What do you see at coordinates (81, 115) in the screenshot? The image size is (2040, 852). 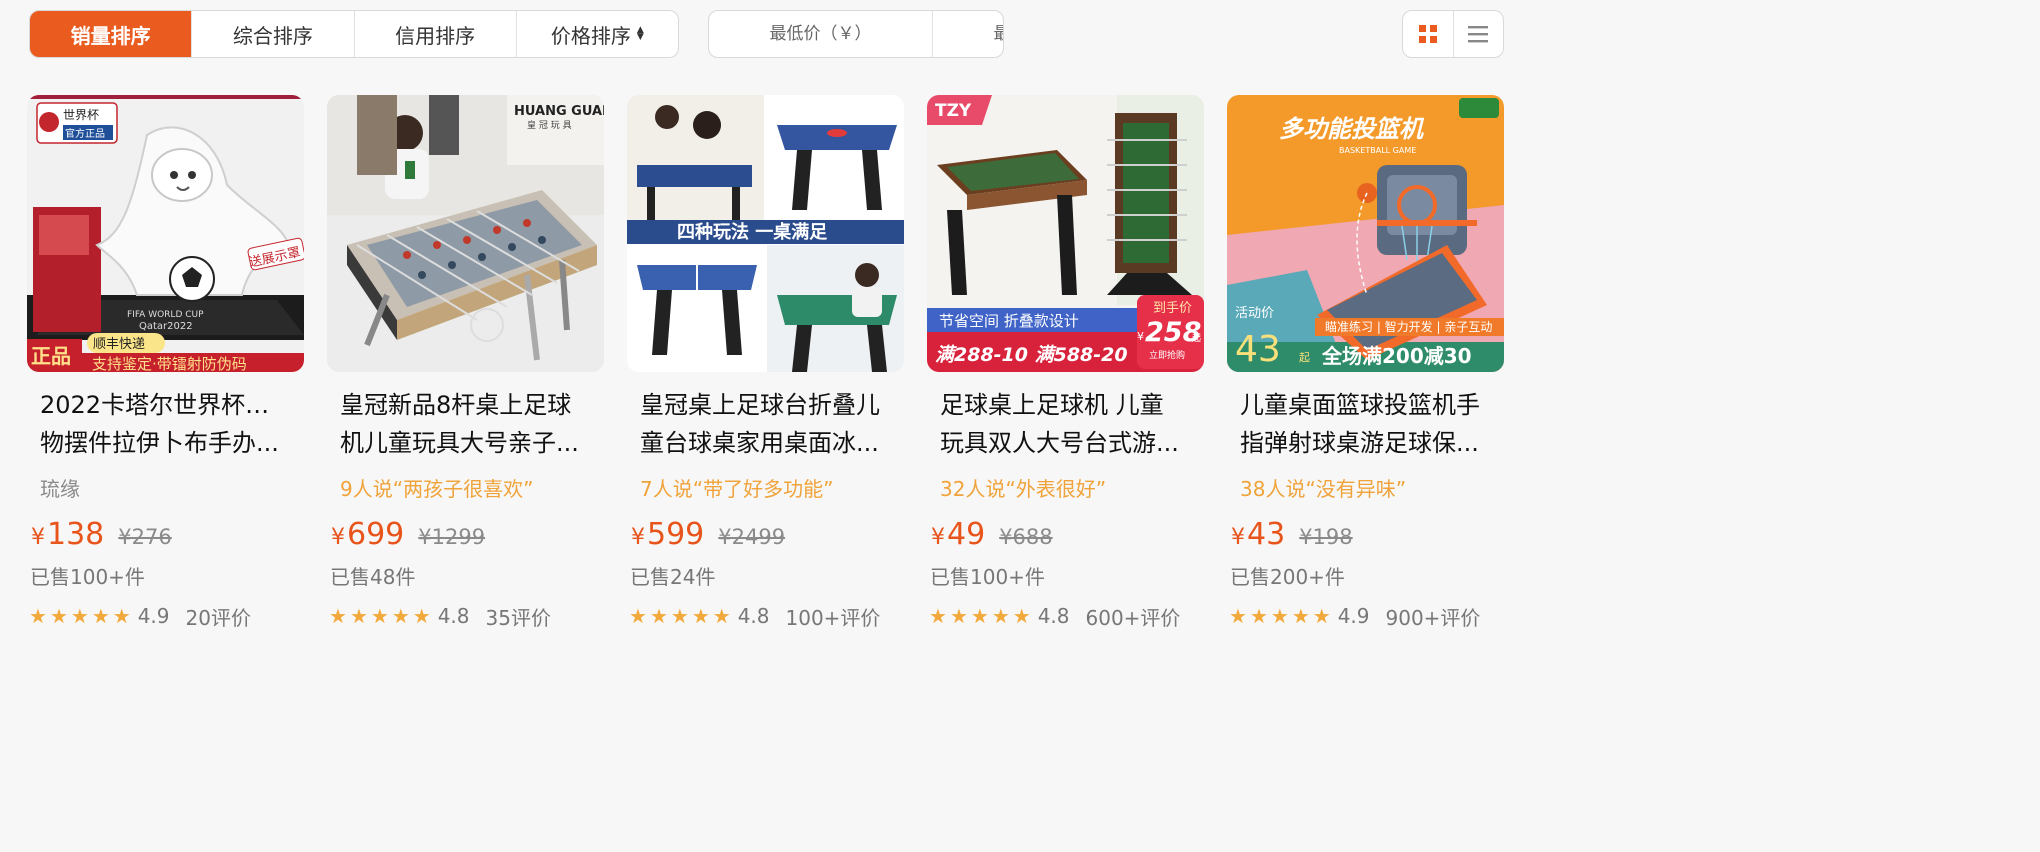 I see `badge-worldcup-text: 世界杯` at bounding box center [81, 115].